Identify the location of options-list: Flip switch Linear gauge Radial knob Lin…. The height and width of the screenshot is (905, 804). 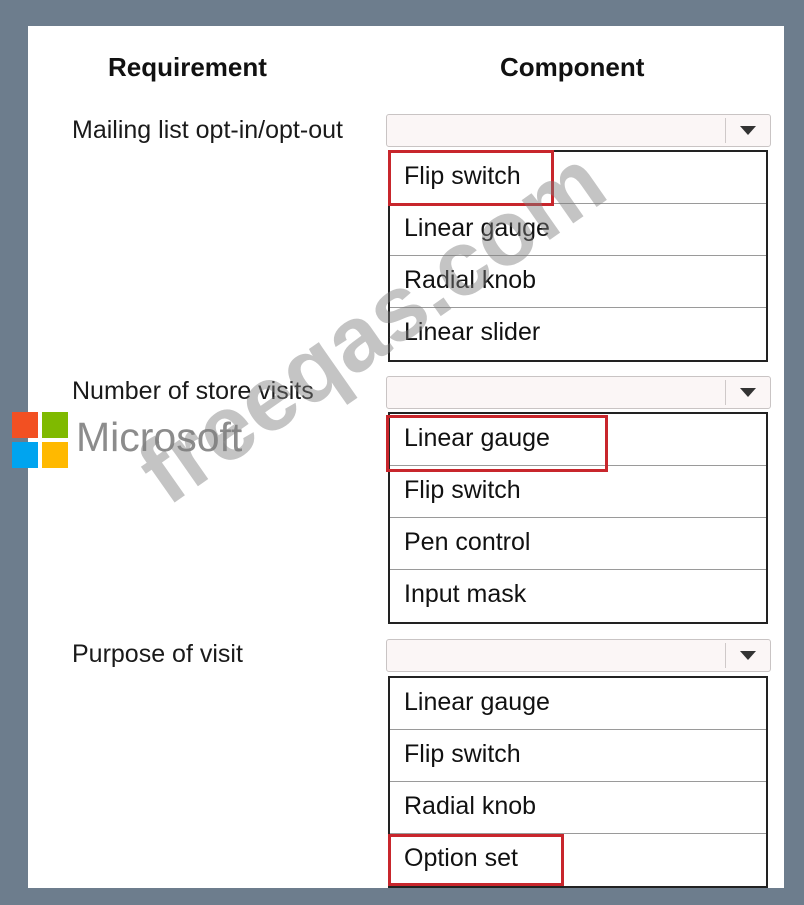
(578, 256).